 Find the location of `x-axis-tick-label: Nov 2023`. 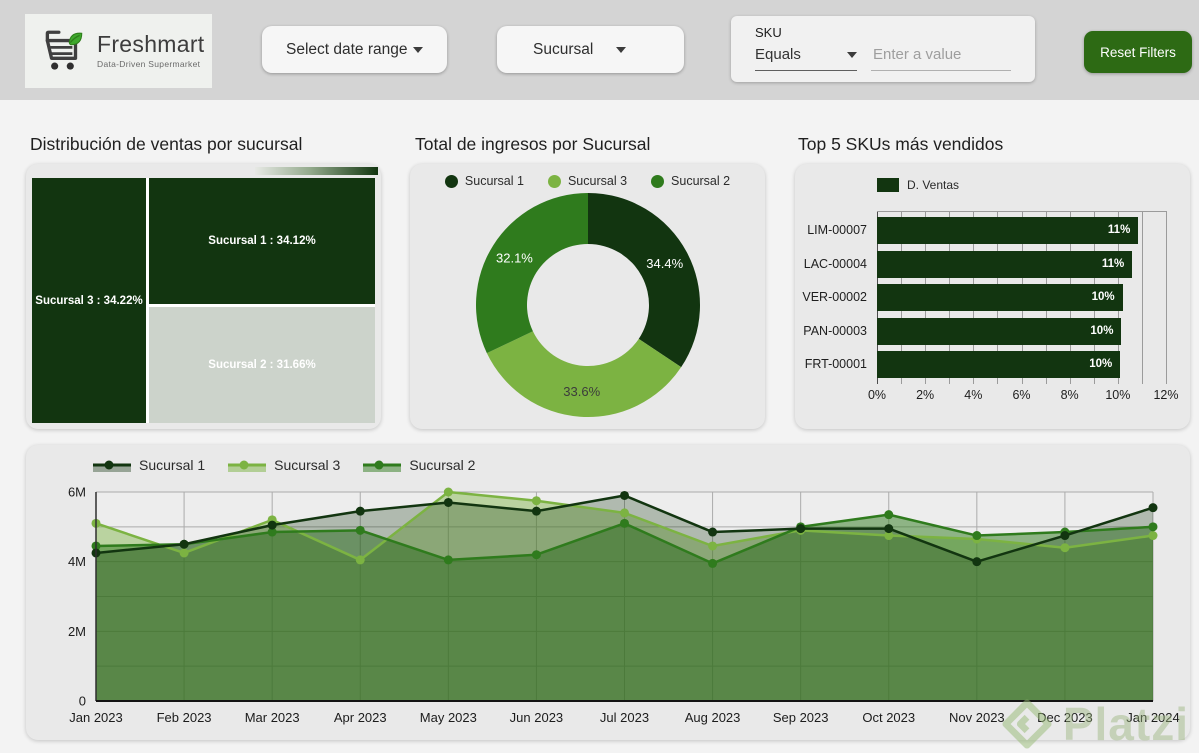

x-axis-tick-label: Nov 2023 is located at coordinates (977, 717).